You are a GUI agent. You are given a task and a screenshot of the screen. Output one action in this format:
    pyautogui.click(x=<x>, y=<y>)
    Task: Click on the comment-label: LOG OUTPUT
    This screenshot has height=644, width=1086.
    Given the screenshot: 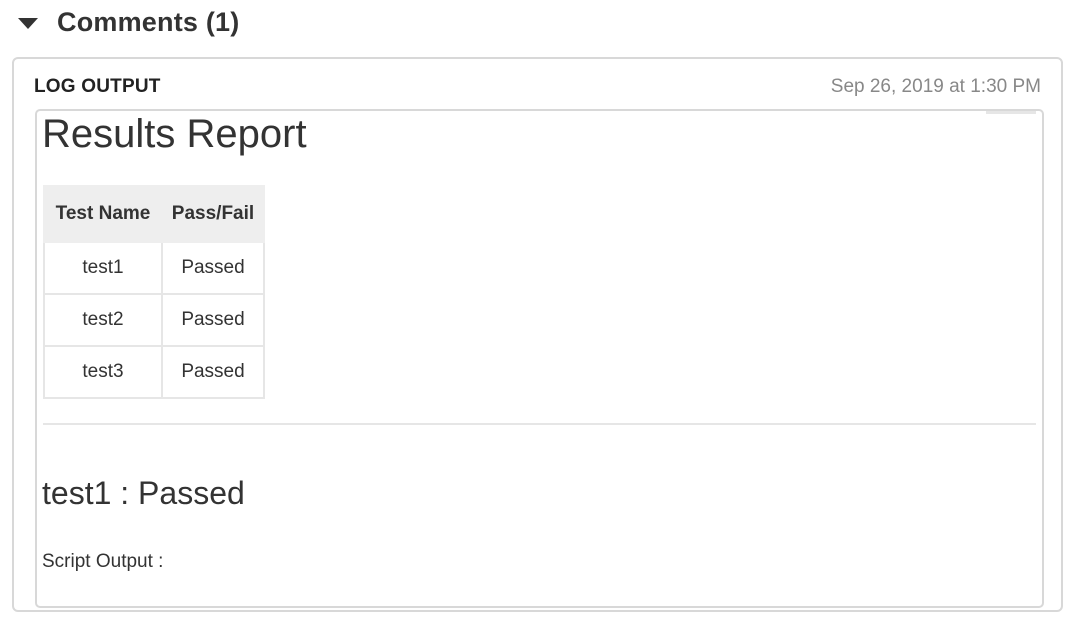 What is the action you would take?
    pyautogui.click(x=97, y=86)
    